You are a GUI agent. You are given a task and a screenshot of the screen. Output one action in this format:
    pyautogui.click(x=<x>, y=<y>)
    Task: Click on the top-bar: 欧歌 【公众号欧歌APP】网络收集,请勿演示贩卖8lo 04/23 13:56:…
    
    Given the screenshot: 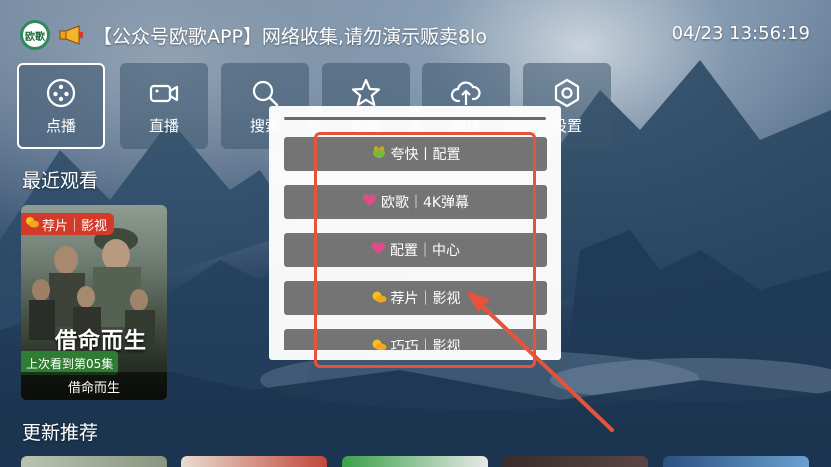 What is the action you would take?
    pyautogui.click(x=415, y=30)
    